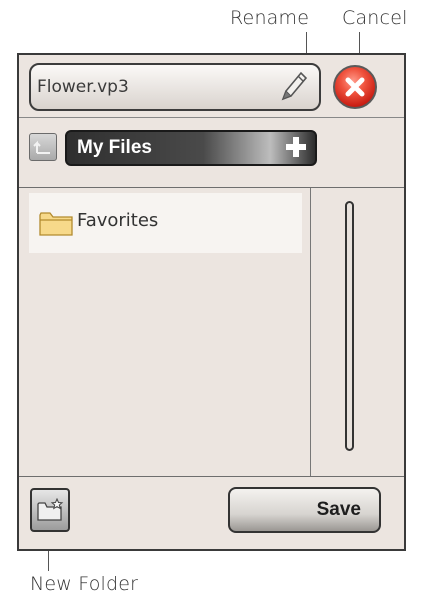 Image resolution: width=424 pixels, height=605 pixels. I want to click on save-button-label: Save, so click(338, 509).